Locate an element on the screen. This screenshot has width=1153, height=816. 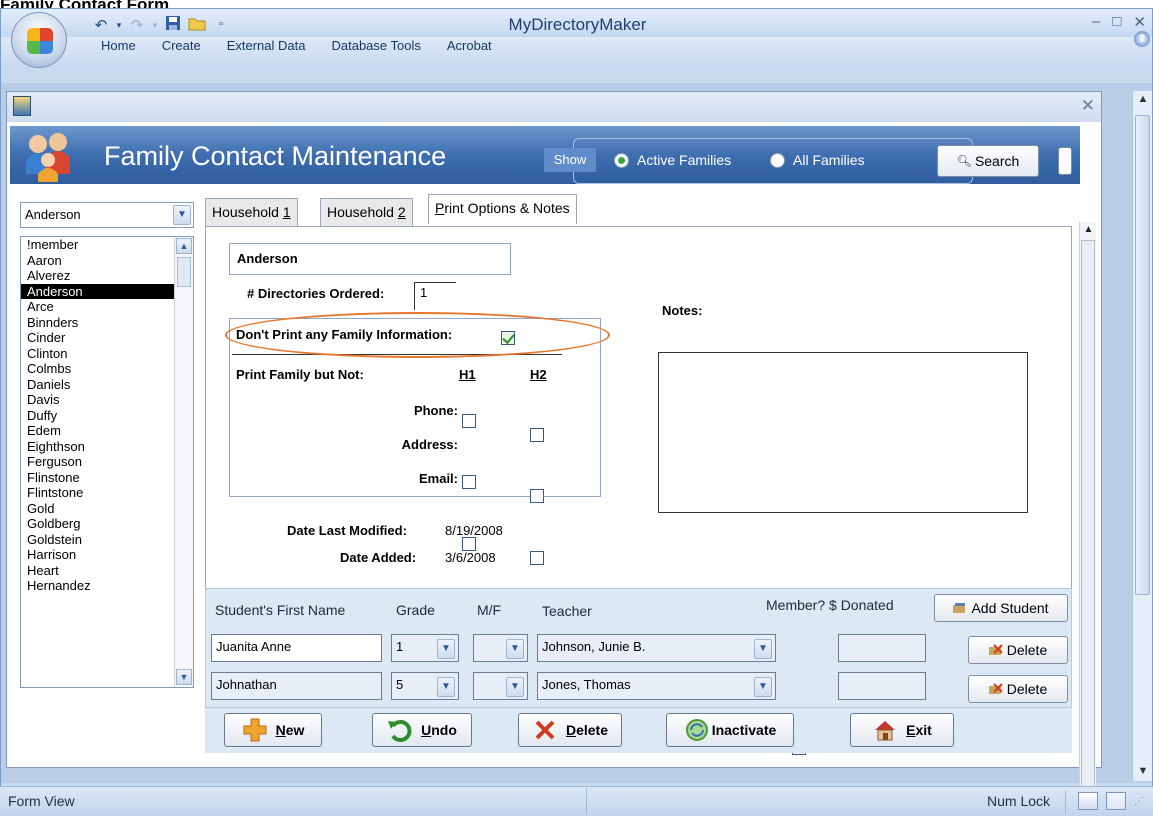
partial-button is located at coordinates (1065, 161).